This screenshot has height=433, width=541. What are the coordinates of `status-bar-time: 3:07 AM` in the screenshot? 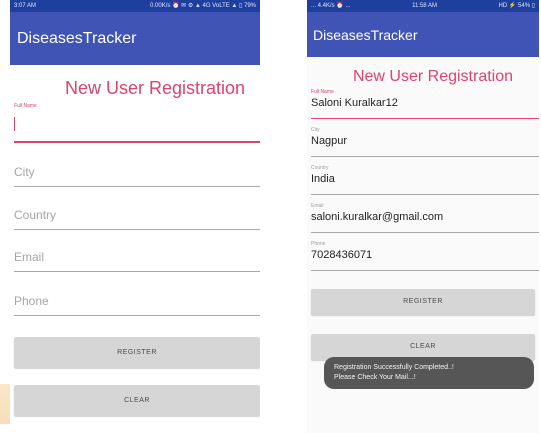 It's located at (25, 6).